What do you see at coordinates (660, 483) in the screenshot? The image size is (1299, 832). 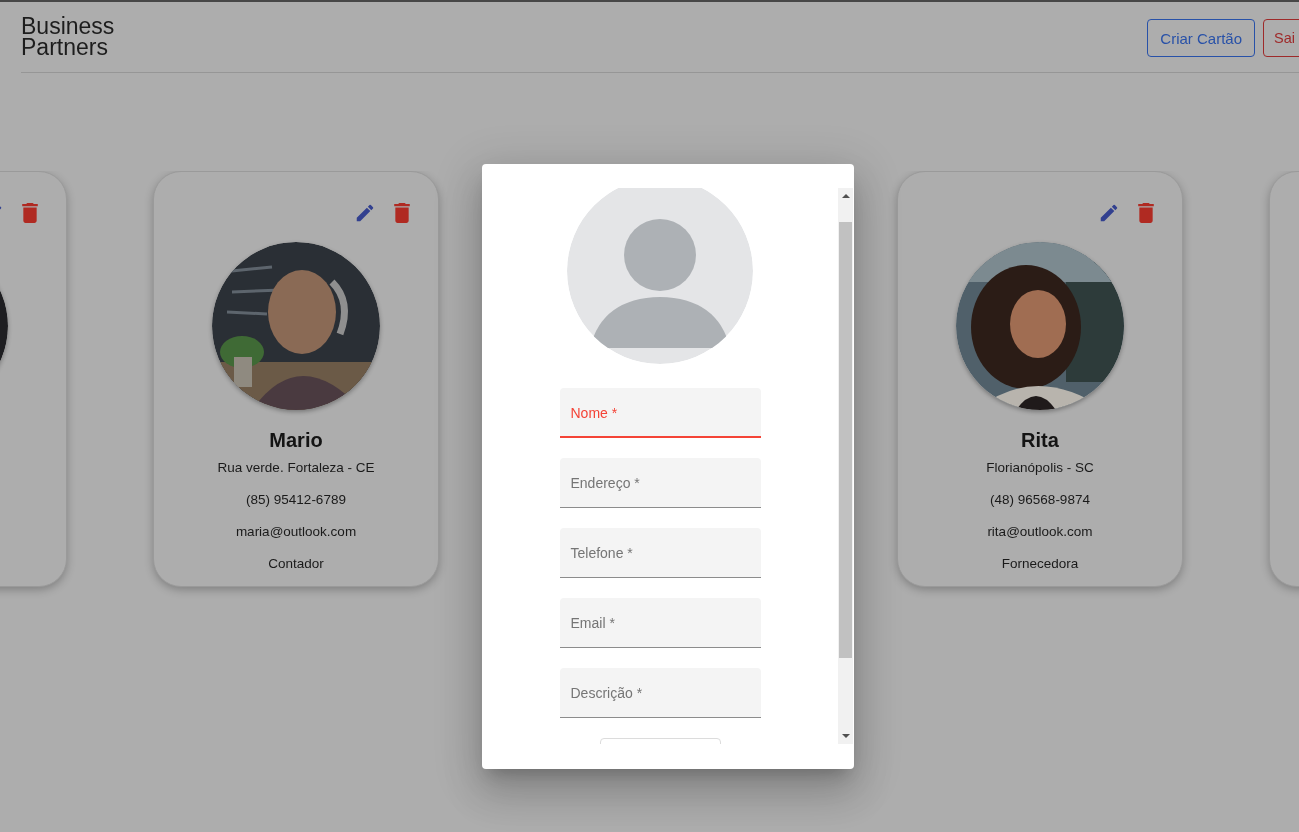 I see `input-field: Endereço *` at bounding box center [660, 483].